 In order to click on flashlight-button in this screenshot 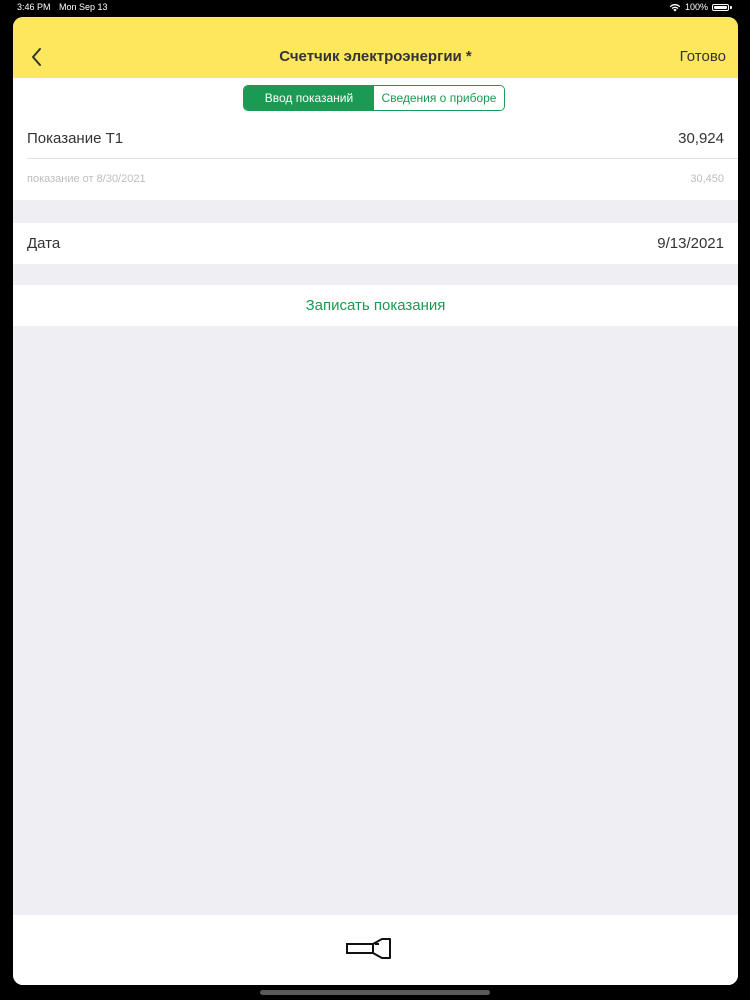, I will do `click(369, 948)`.